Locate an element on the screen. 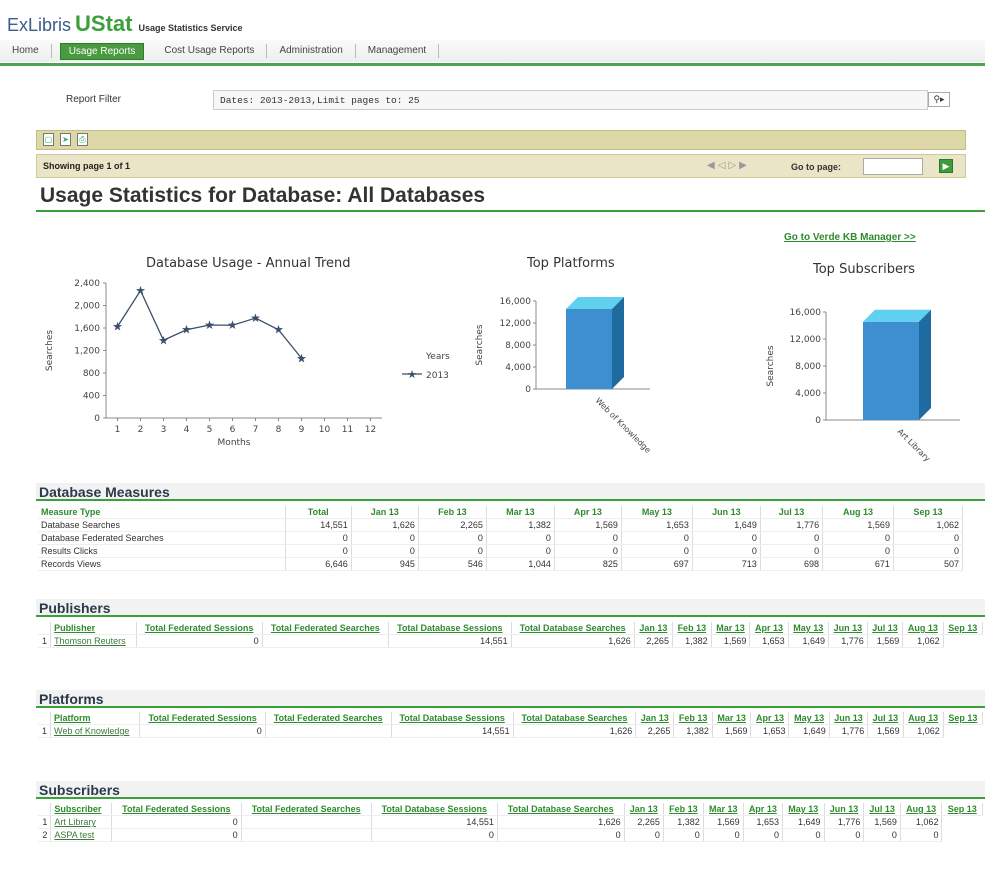  next-page-icon: ▷ is located at coordinates (733, 165).